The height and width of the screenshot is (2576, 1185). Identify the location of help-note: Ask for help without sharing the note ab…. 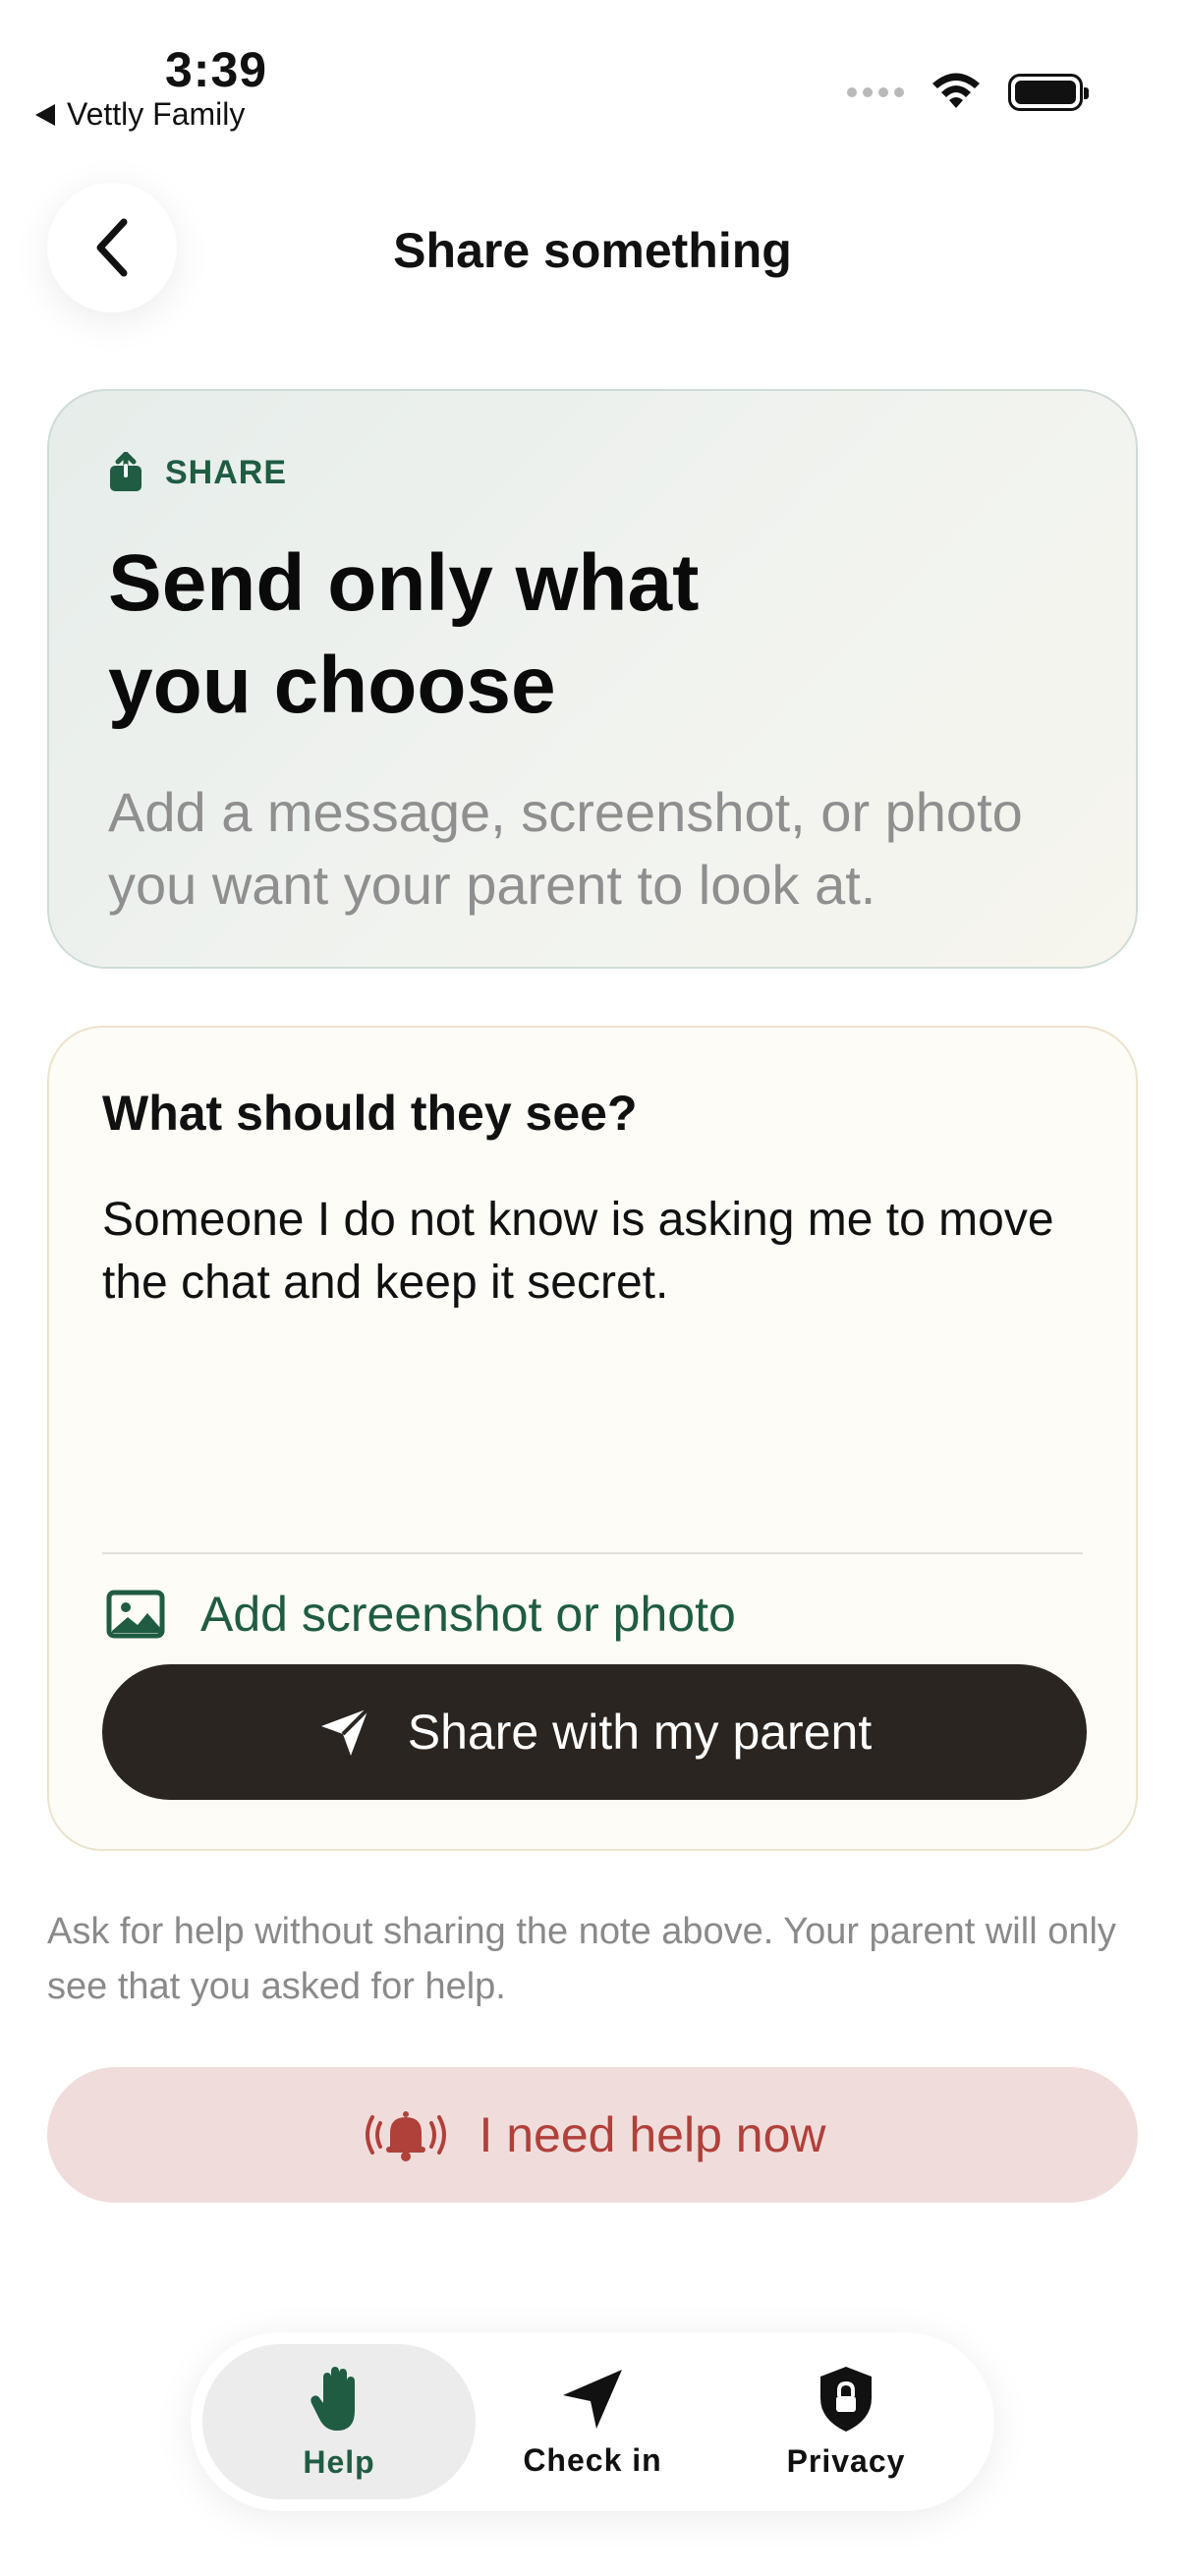
(581, 1959).